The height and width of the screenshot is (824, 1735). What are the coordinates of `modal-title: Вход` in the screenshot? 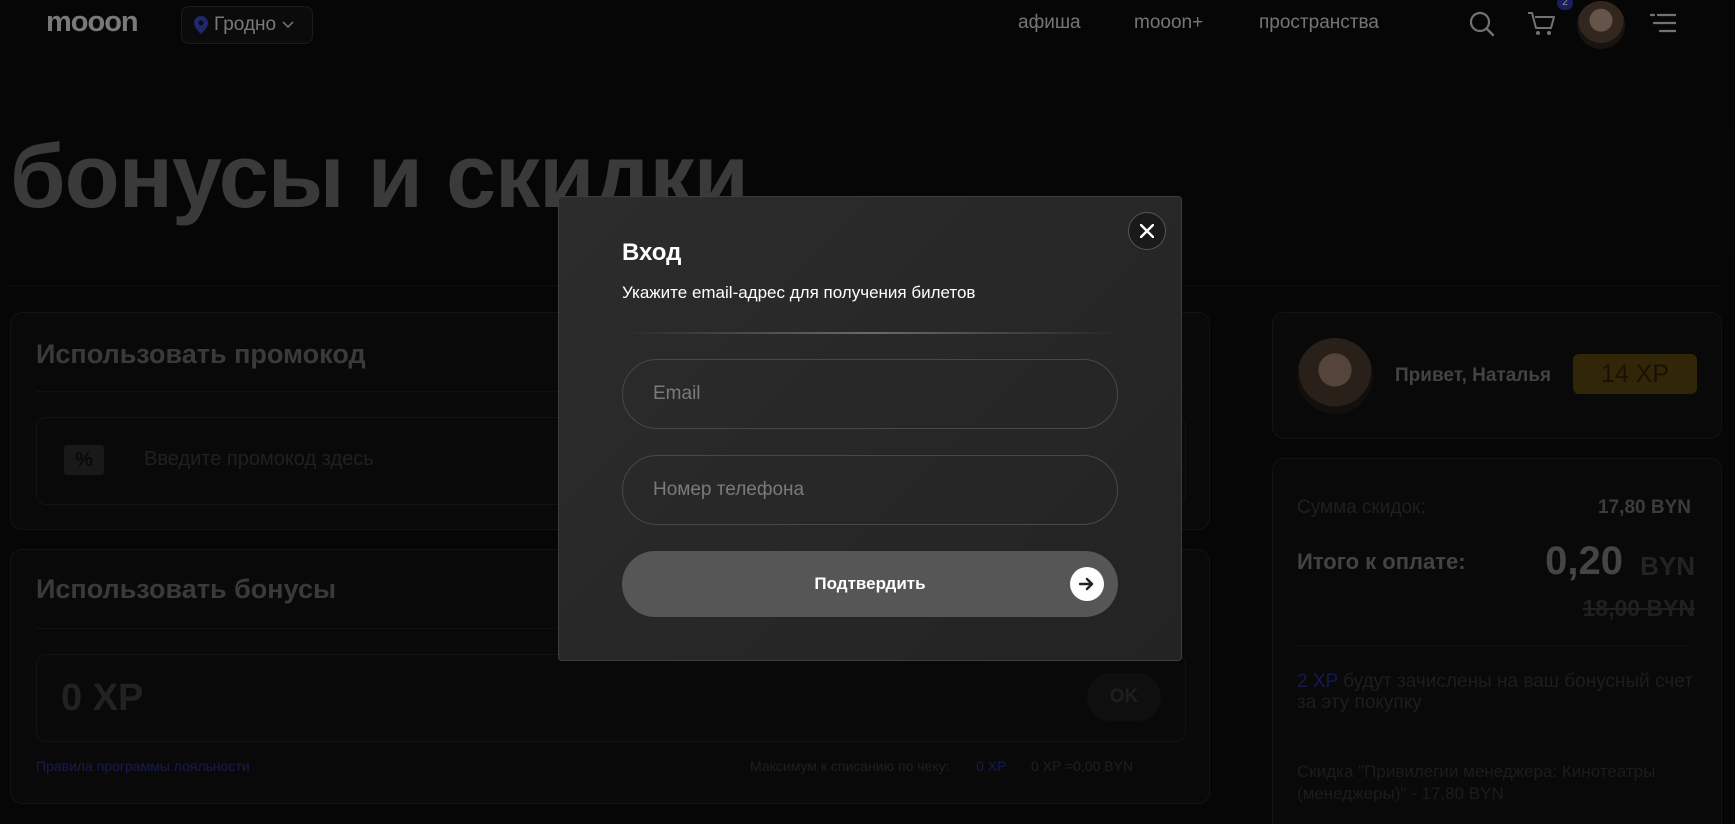 It's located at (652, 252).